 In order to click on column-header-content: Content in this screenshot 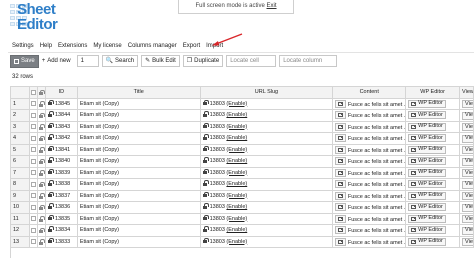, I will do `click(370, 93)`.